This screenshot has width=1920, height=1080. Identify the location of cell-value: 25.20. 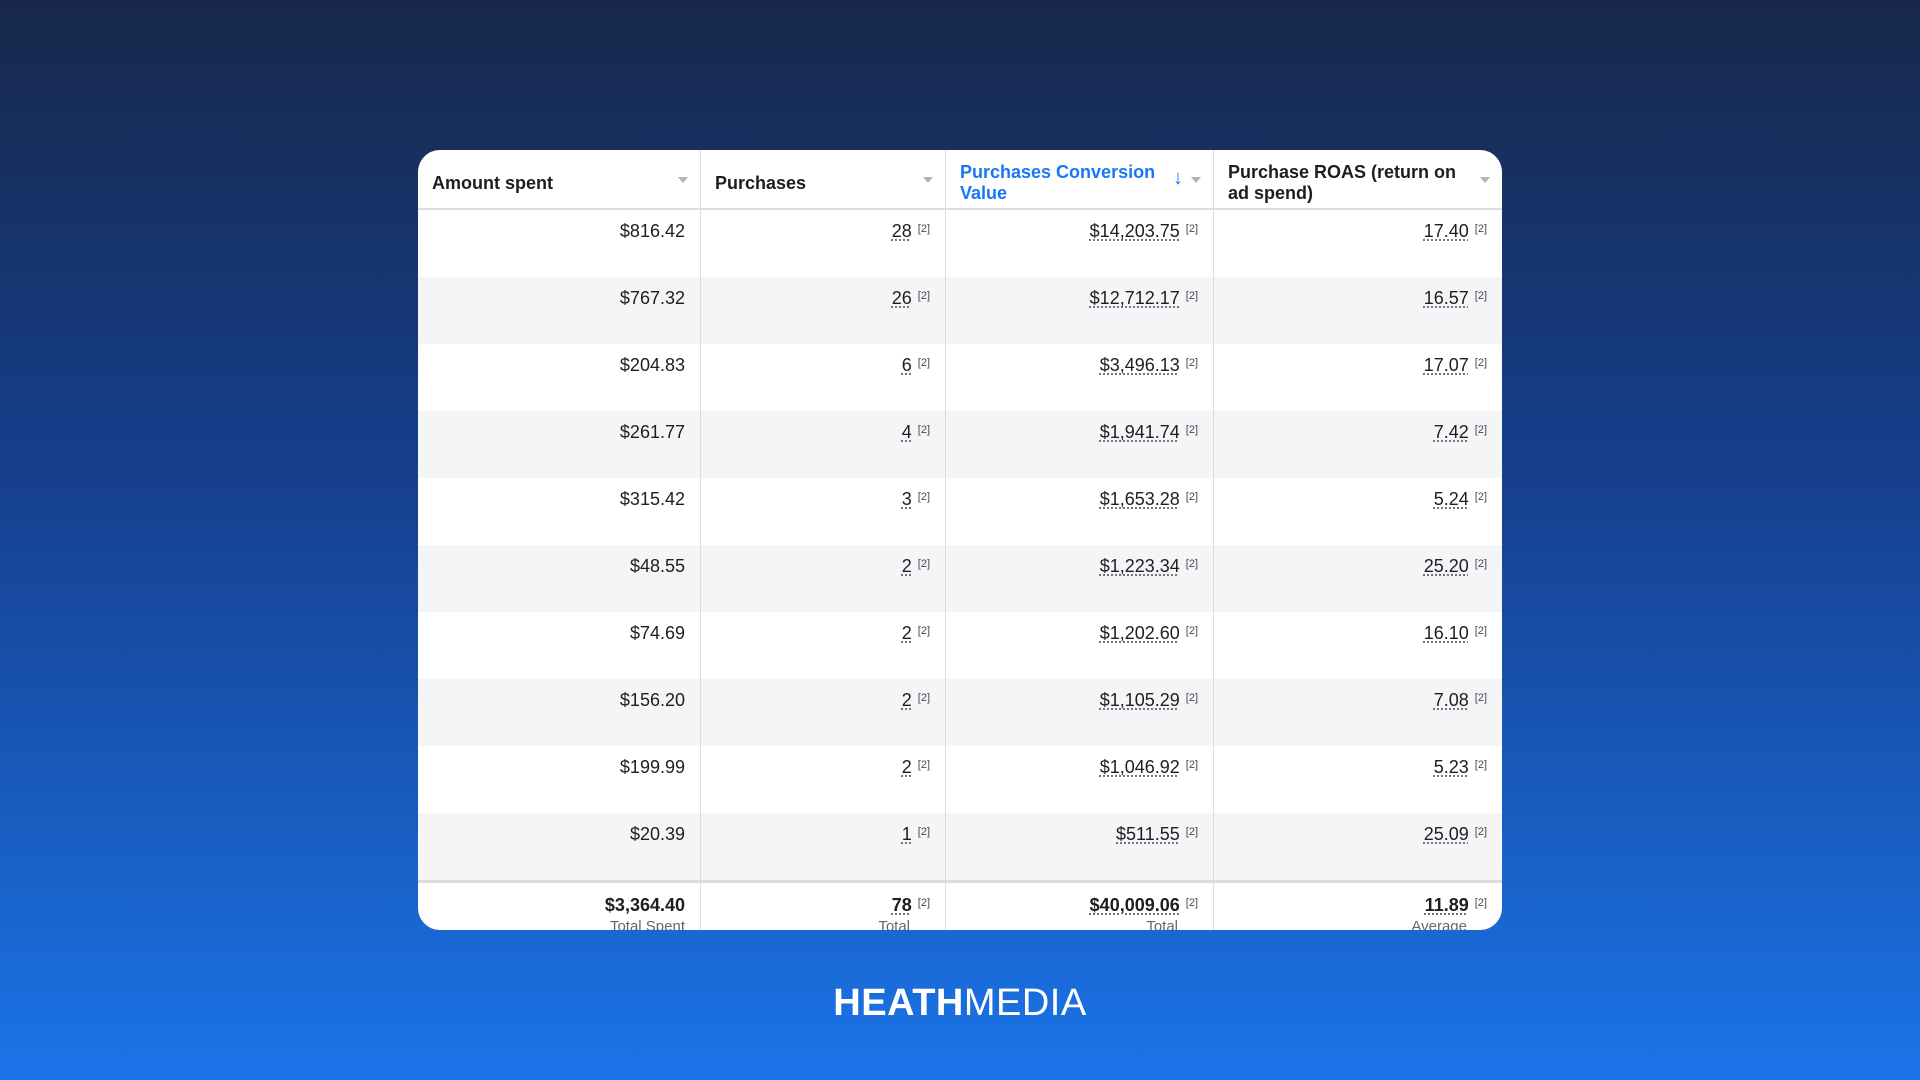
(1446, 566).